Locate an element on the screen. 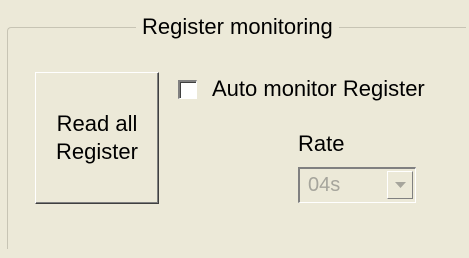 The height and width of the screenshot is (258, 469). rate-select: 04s is located at coordinates (357, 185).